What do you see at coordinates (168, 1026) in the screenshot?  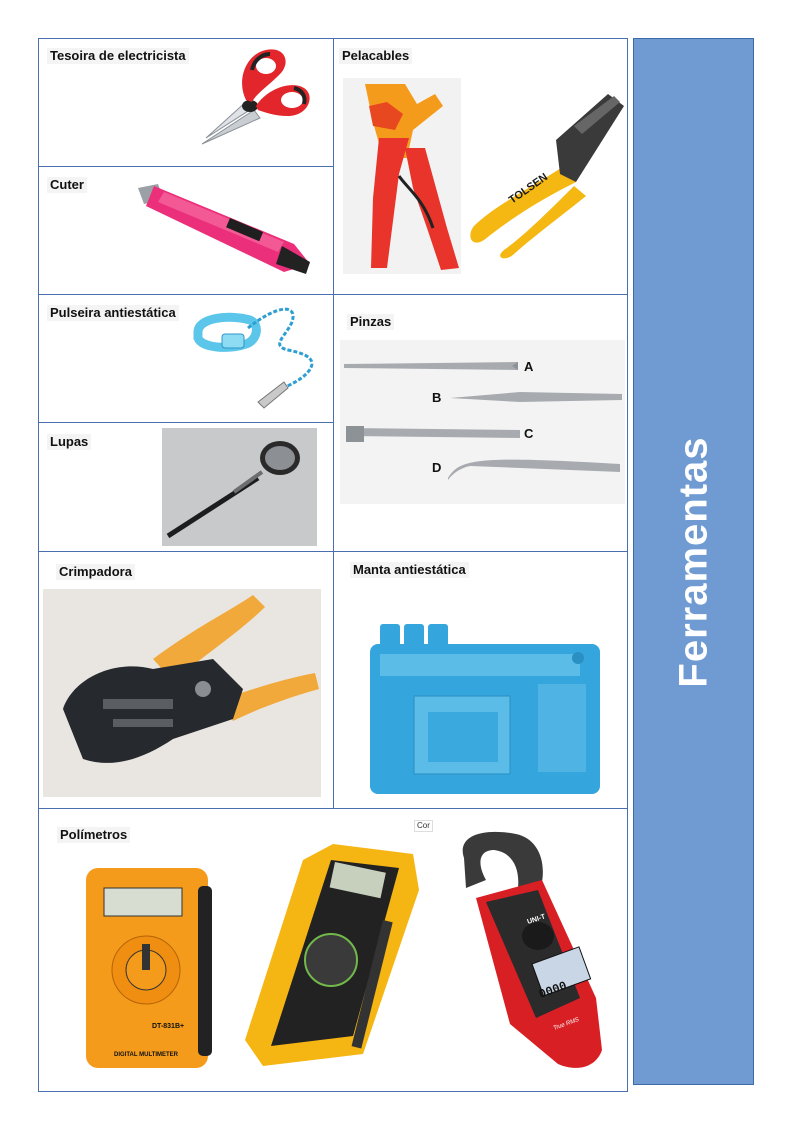 I see `multimeter-model-text: DT-831B+` at bounding box center [168, 1026].